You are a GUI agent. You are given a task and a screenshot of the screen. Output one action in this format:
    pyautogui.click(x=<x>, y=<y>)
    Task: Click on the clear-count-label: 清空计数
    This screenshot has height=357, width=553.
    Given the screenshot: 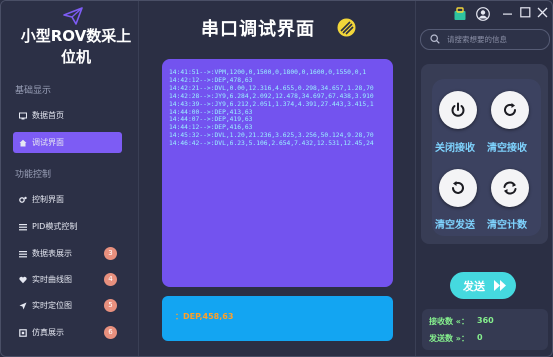 What is the action you would take?
    pyautogui.click(x=507, y=225)
    